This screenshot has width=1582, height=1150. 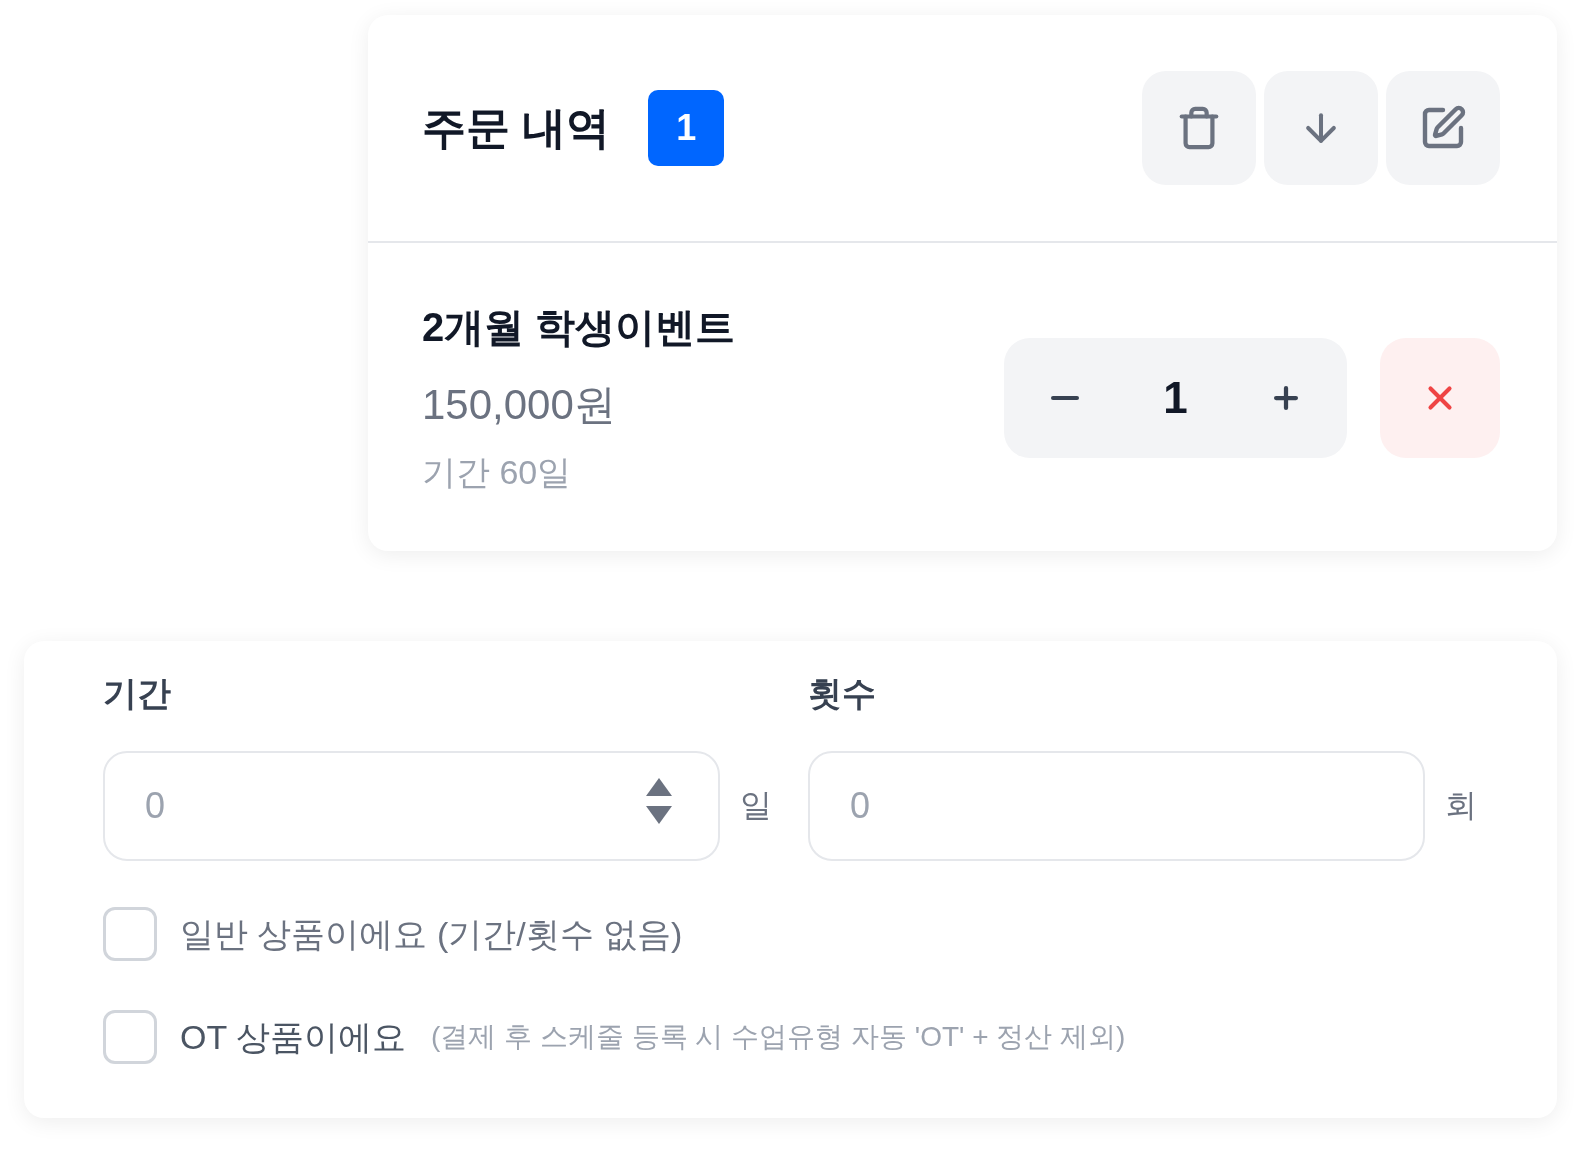 I want to click on unit-label: 일, so click(x=756, y=805).